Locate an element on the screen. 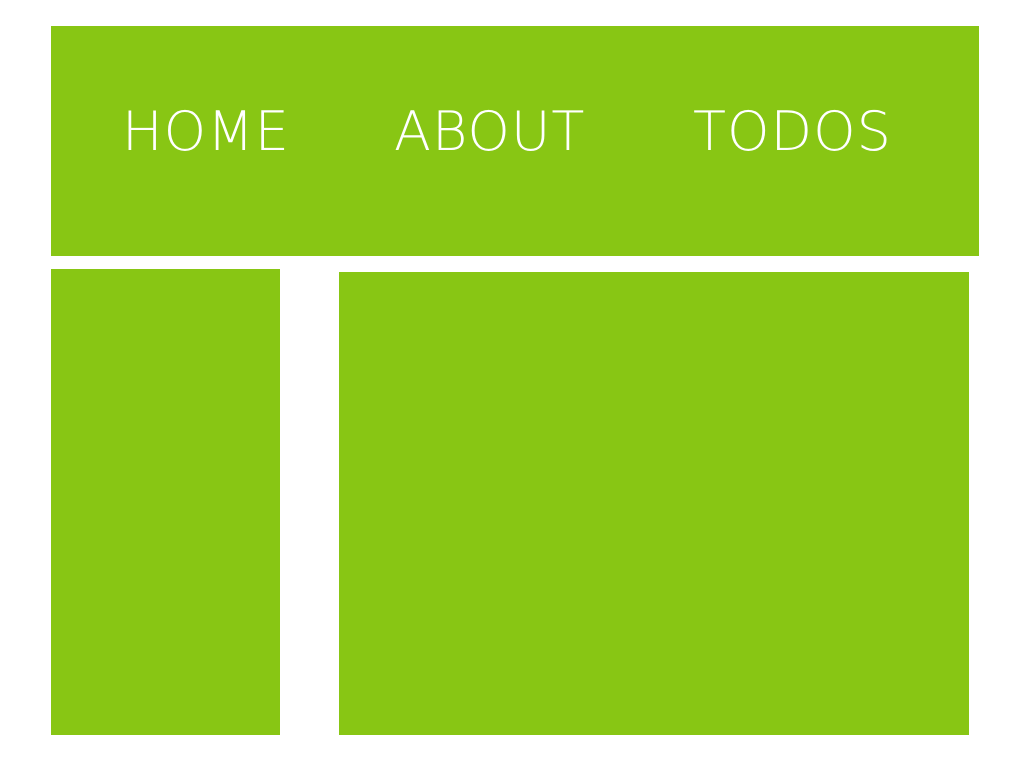  sidebar-panel is located at coordinates (165, 502).